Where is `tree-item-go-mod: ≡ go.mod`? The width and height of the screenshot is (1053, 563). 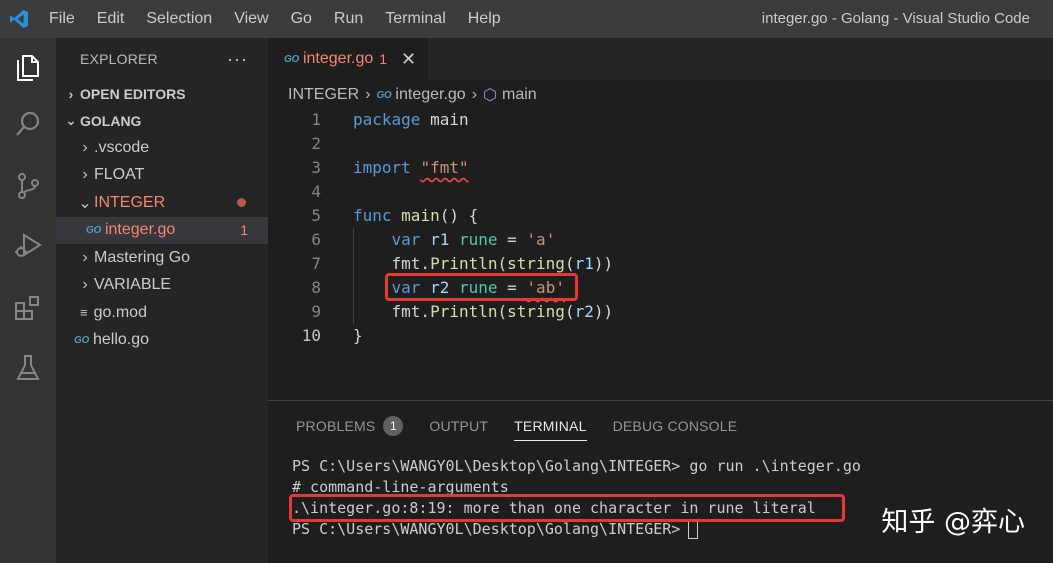
tree-item-go-mod: ≡ go.mod is located at coordinates (162, 313).